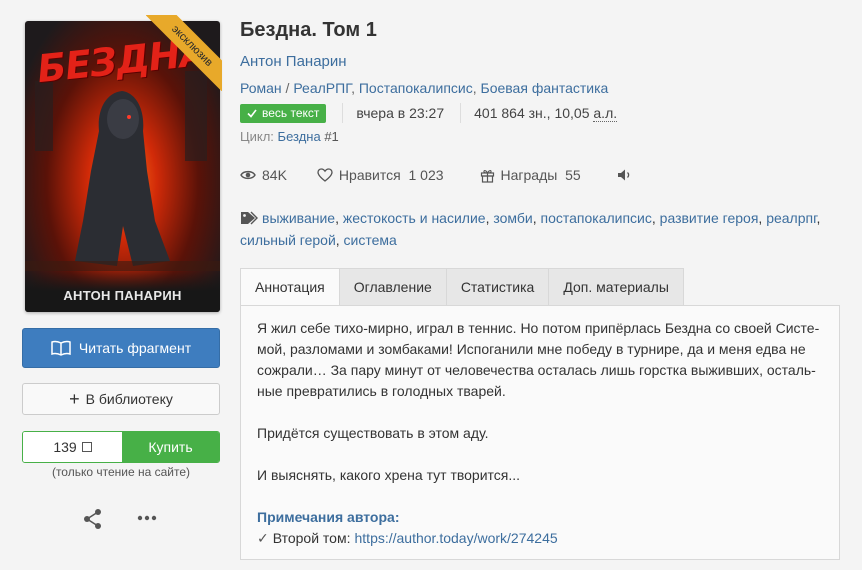  Describe the element at coordinates (540, 175) in the screenshot. I see `awards-label: Награды 55` at that location.